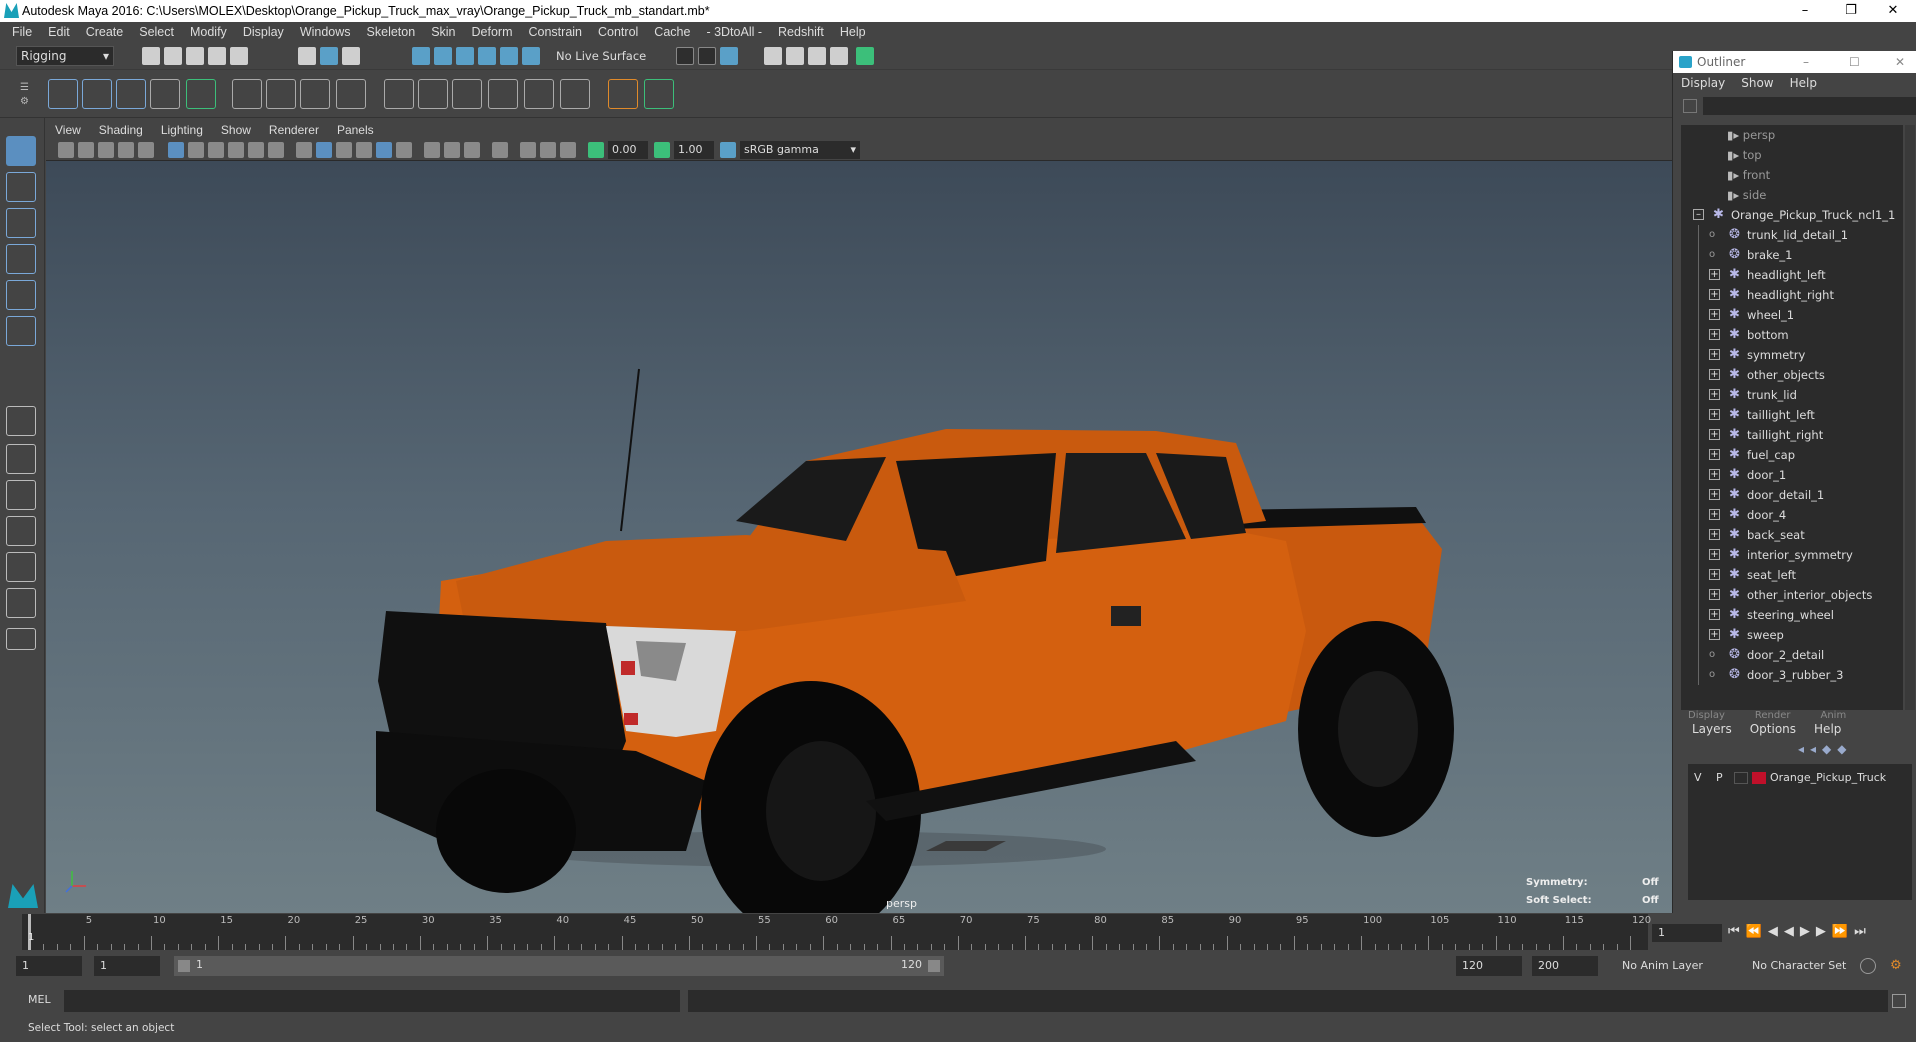 Image resolution: width=1916 pixels, height=1042 pixels. What do you see at coordinates (568, 150) in the screenshot?
I see `xray-components-icon` at bounding box center [568, 150].